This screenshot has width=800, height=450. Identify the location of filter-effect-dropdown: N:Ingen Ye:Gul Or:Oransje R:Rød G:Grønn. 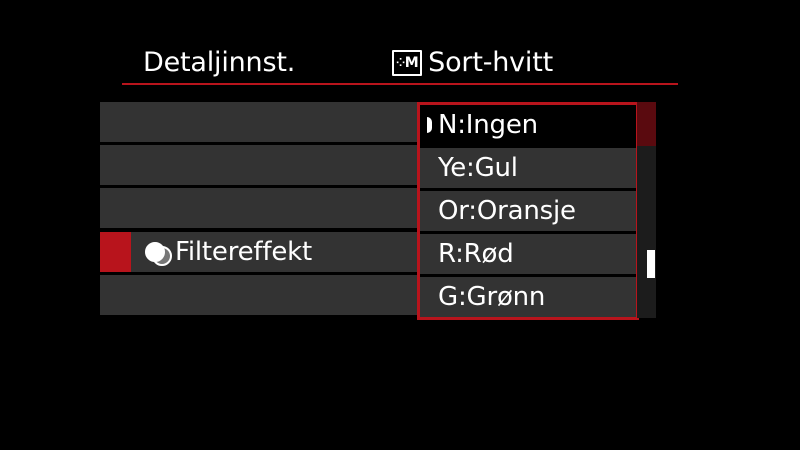
(528, 211).